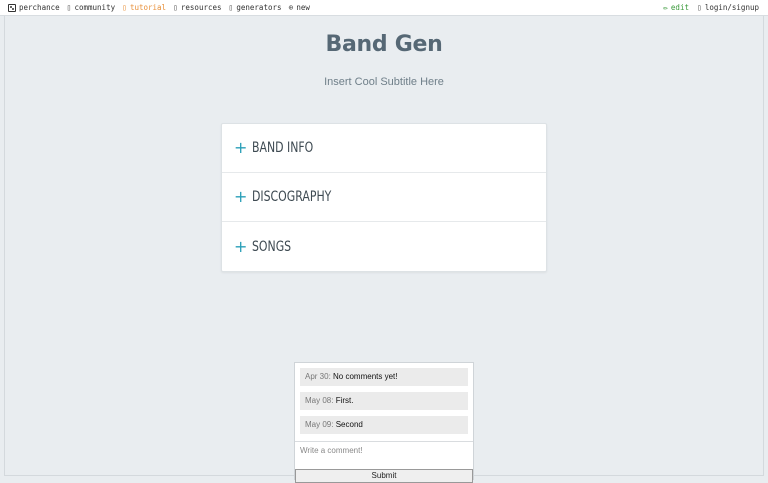  What do you see at coordinates (384, 148) in the screenshot?
I see `accordion-item-band-info: + BAND INFO` at bounding box center [384, 148].